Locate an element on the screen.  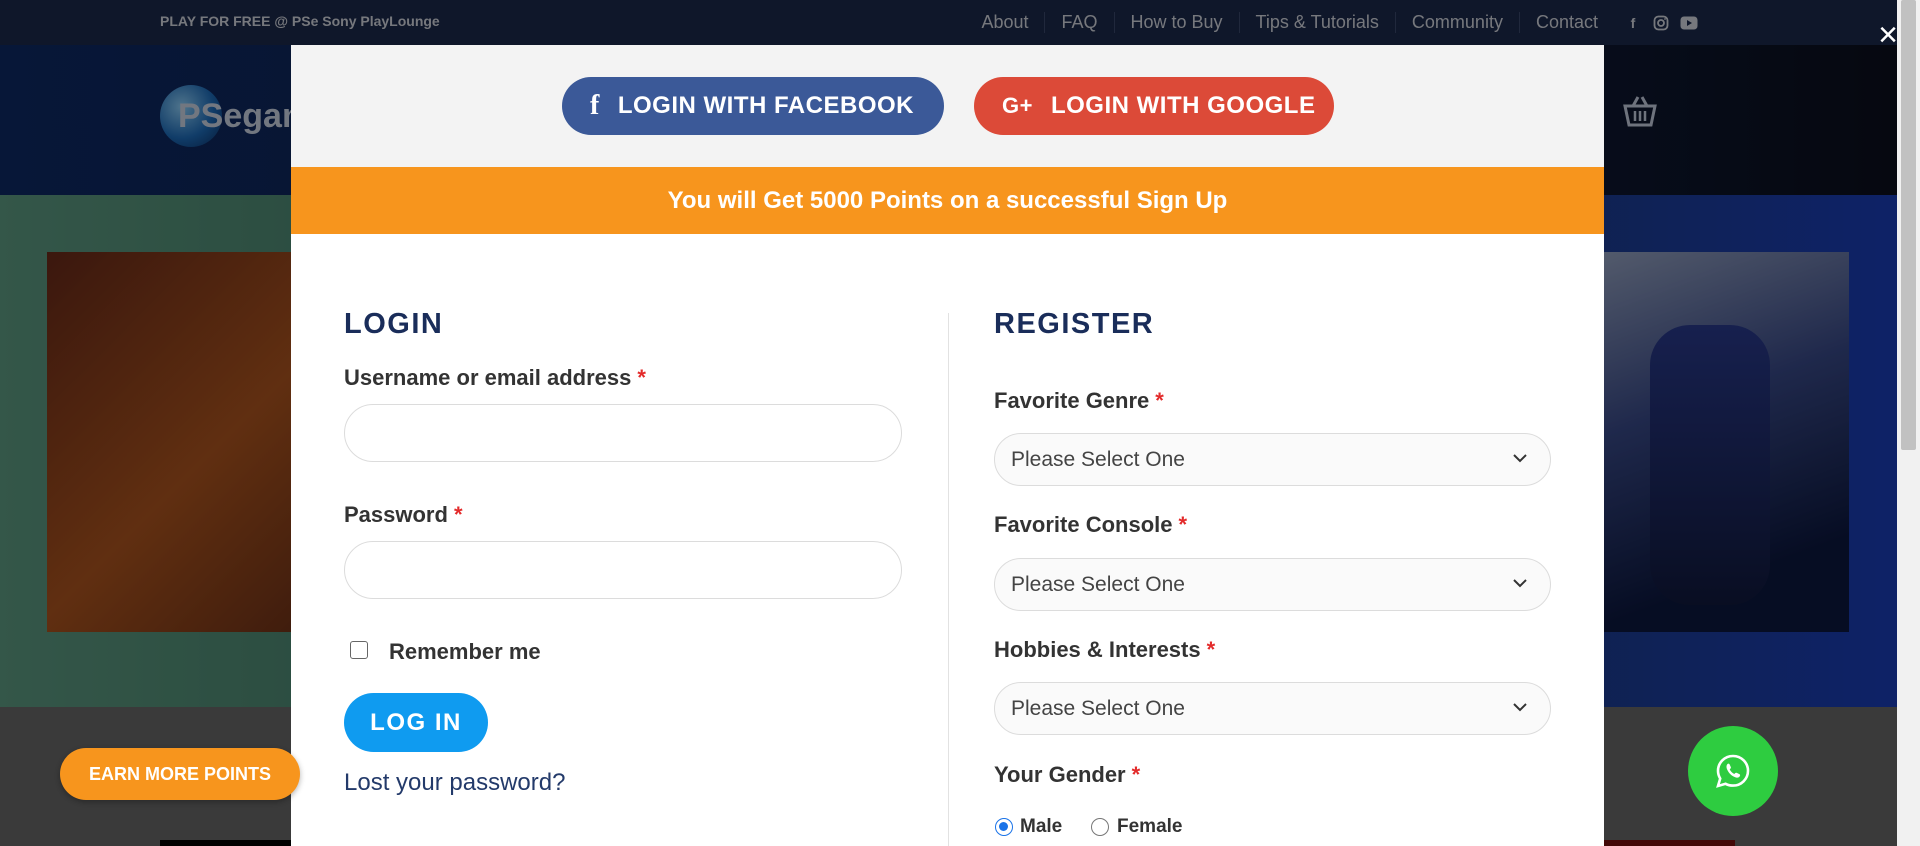
favorite-genre-select: Please Select One is located at coordinates (1272, 459).